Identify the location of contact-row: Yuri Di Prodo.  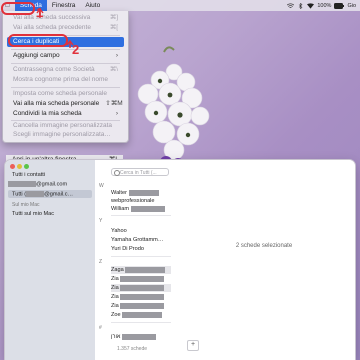
(141, 249).